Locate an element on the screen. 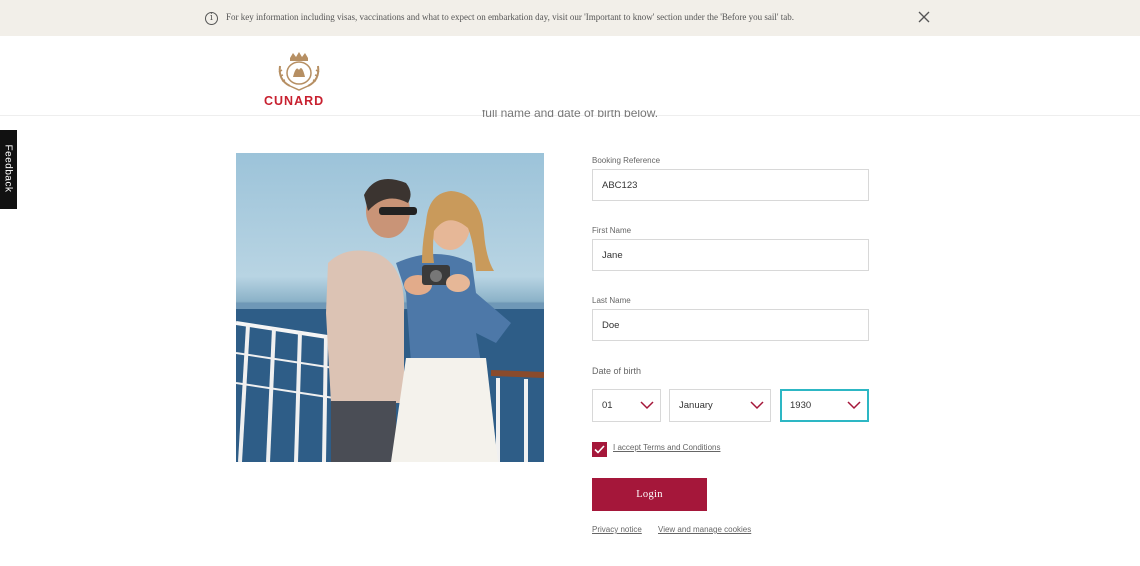  cunard-logo: CUNARD is located at coordinates (300, 80).